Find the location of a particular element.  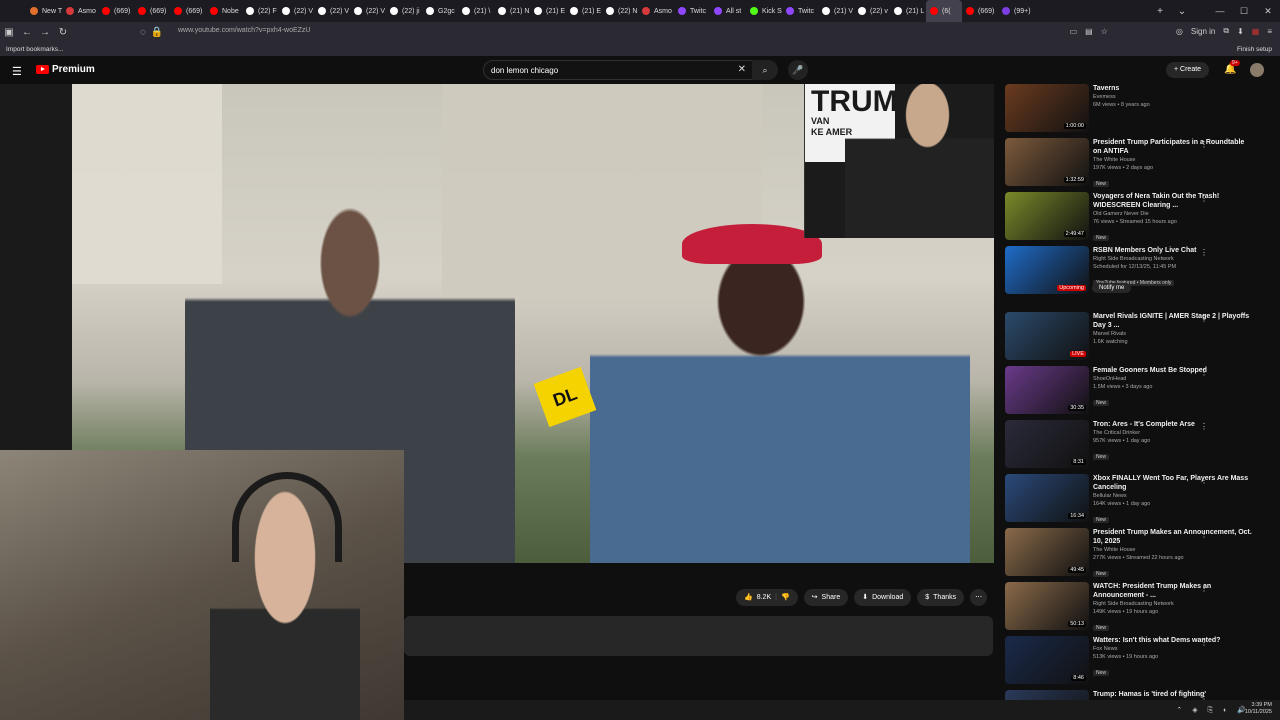

browser-tab: (22) F is located at coordinates (260, 11).